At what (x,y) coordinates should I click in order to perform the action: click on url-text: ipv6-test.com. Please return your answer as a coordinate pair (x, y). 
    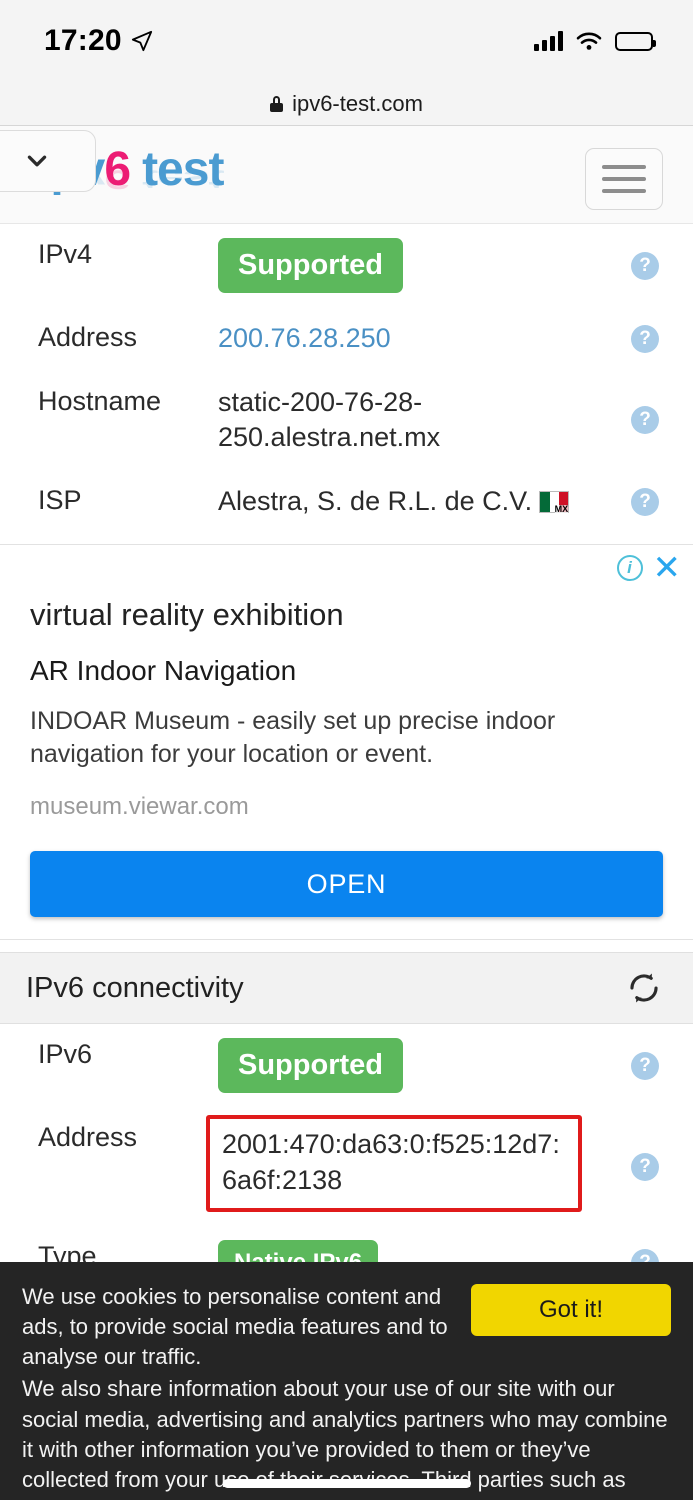
    Looking at the image, I should click on (357, 103).